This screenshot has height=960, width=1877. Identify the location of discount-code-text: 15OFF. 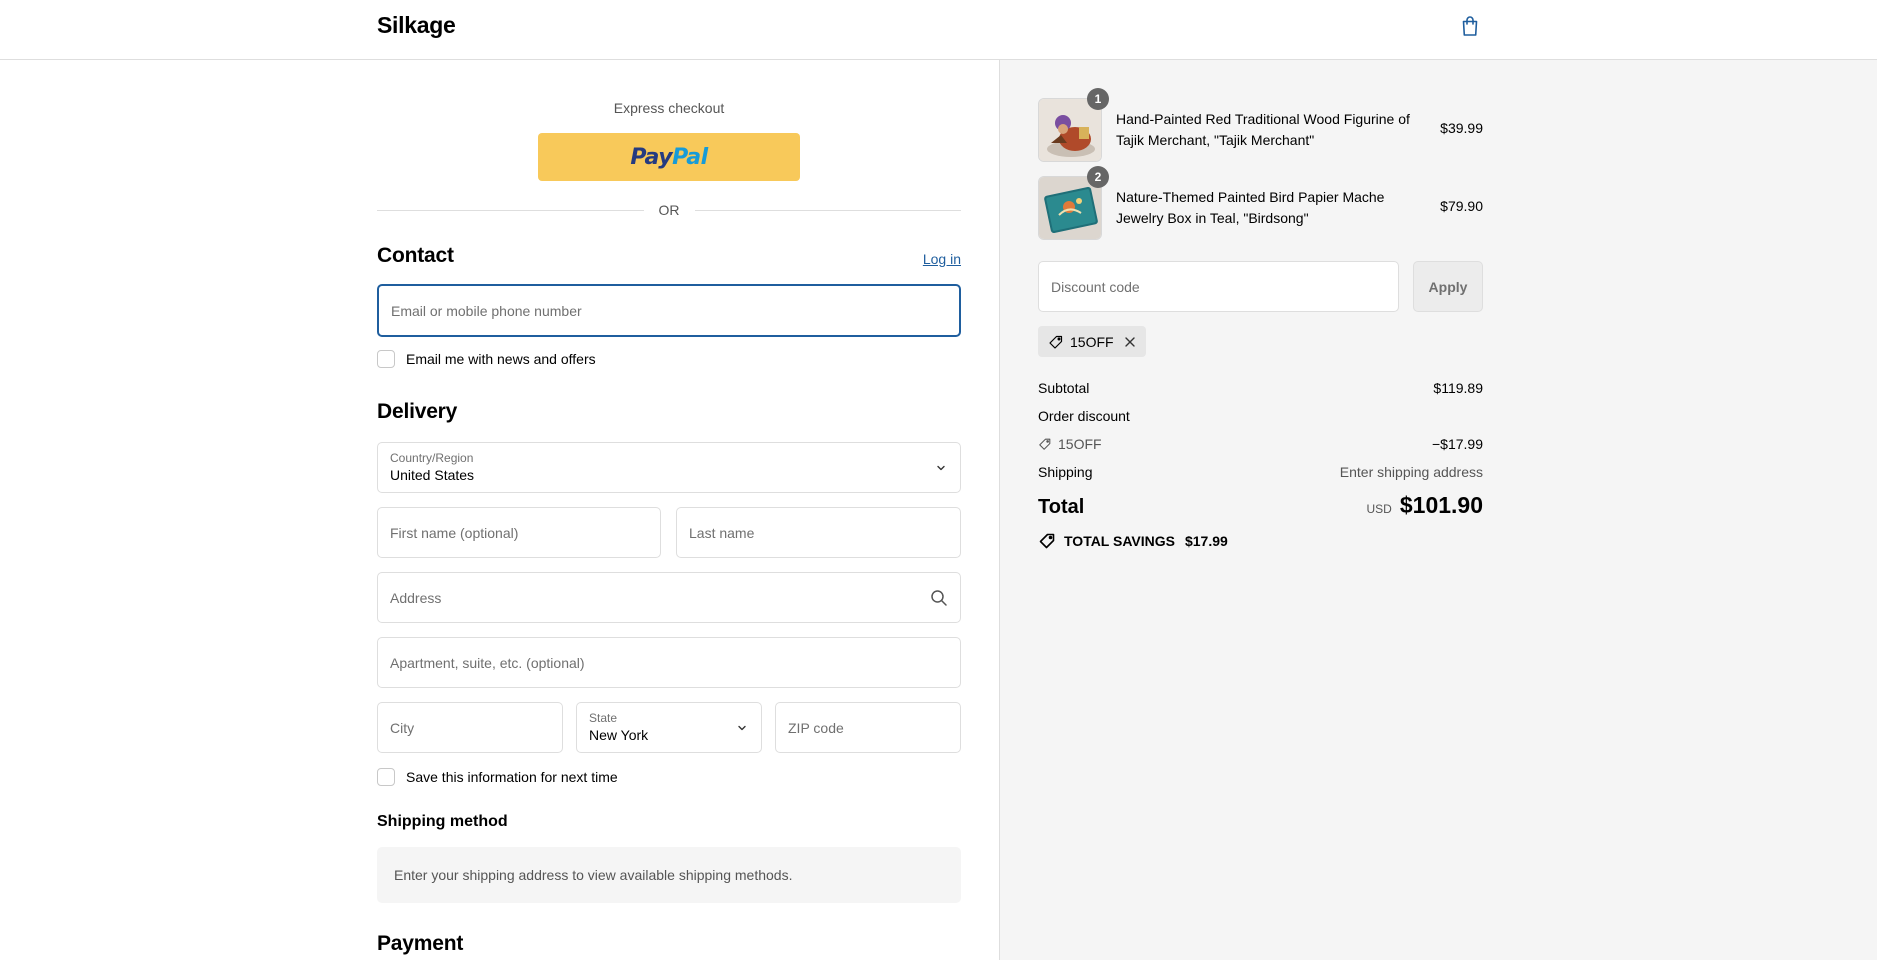
(1080, 444).